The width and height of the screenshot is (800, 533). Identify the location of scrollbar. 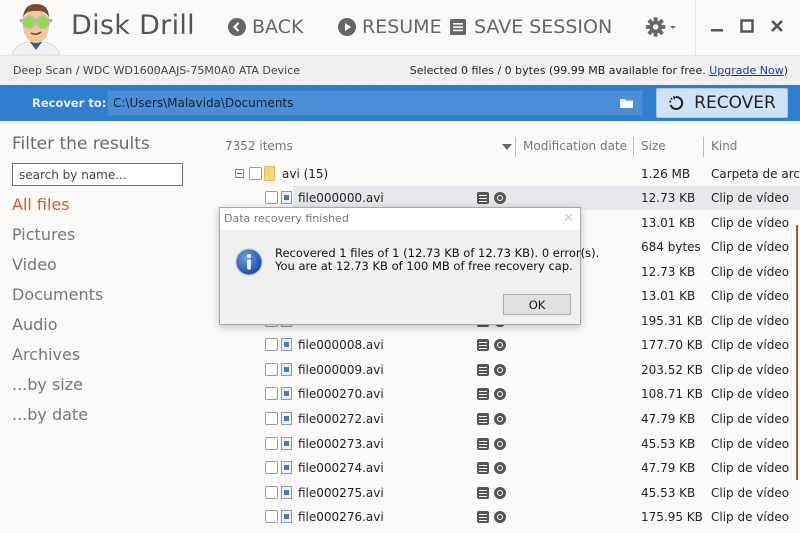
(797, 352).